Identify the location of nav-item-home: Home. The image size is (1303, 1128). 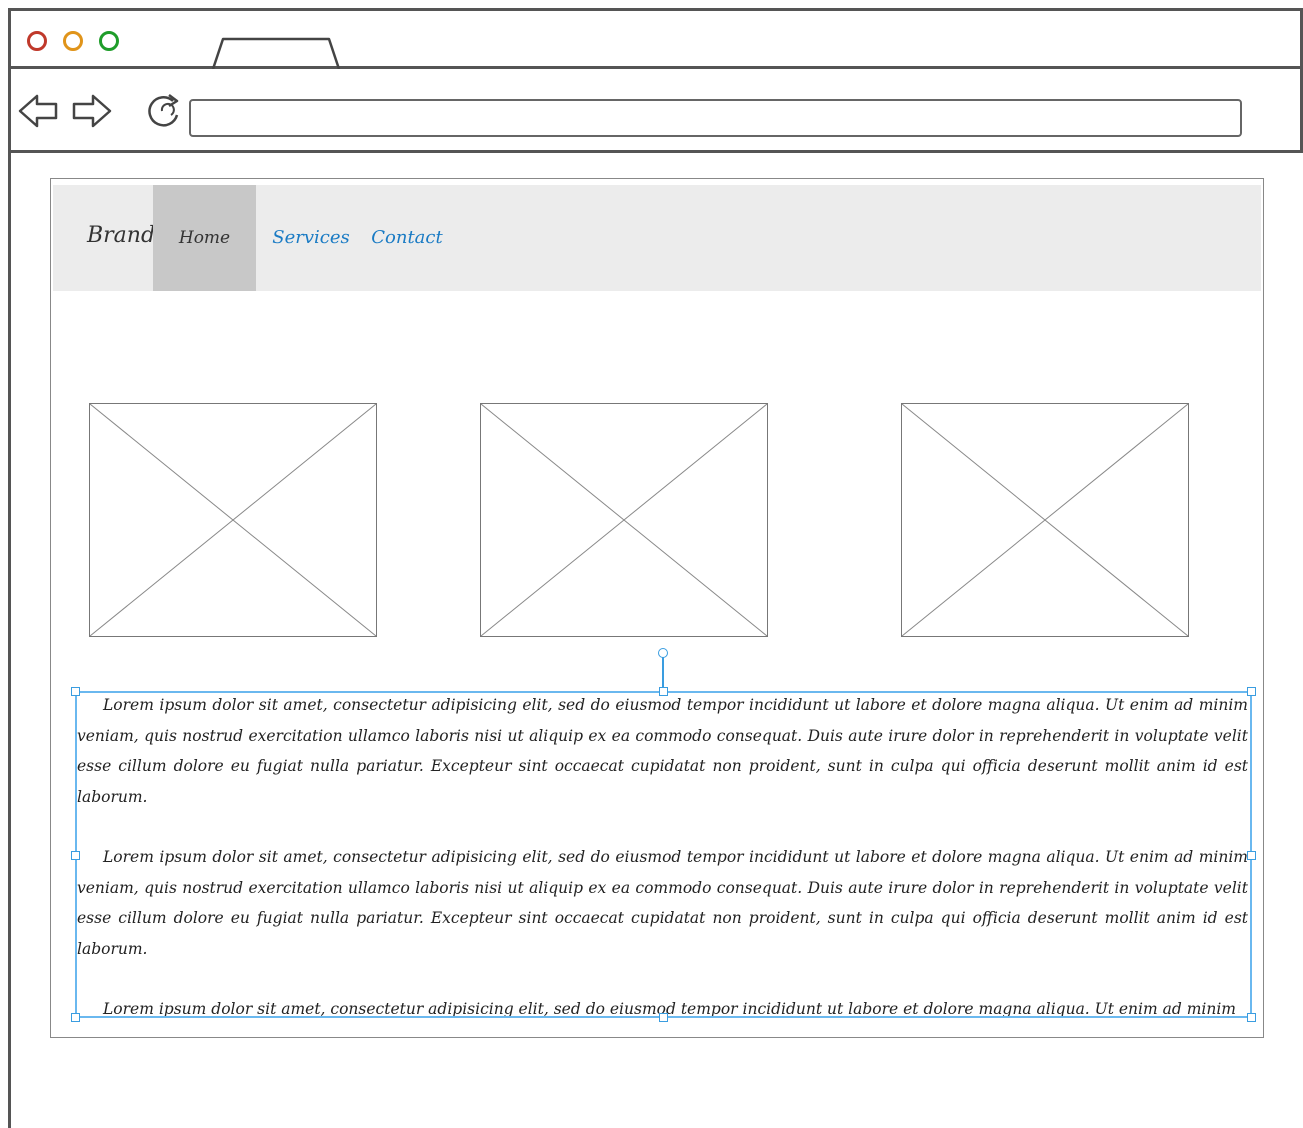
(204, 238).